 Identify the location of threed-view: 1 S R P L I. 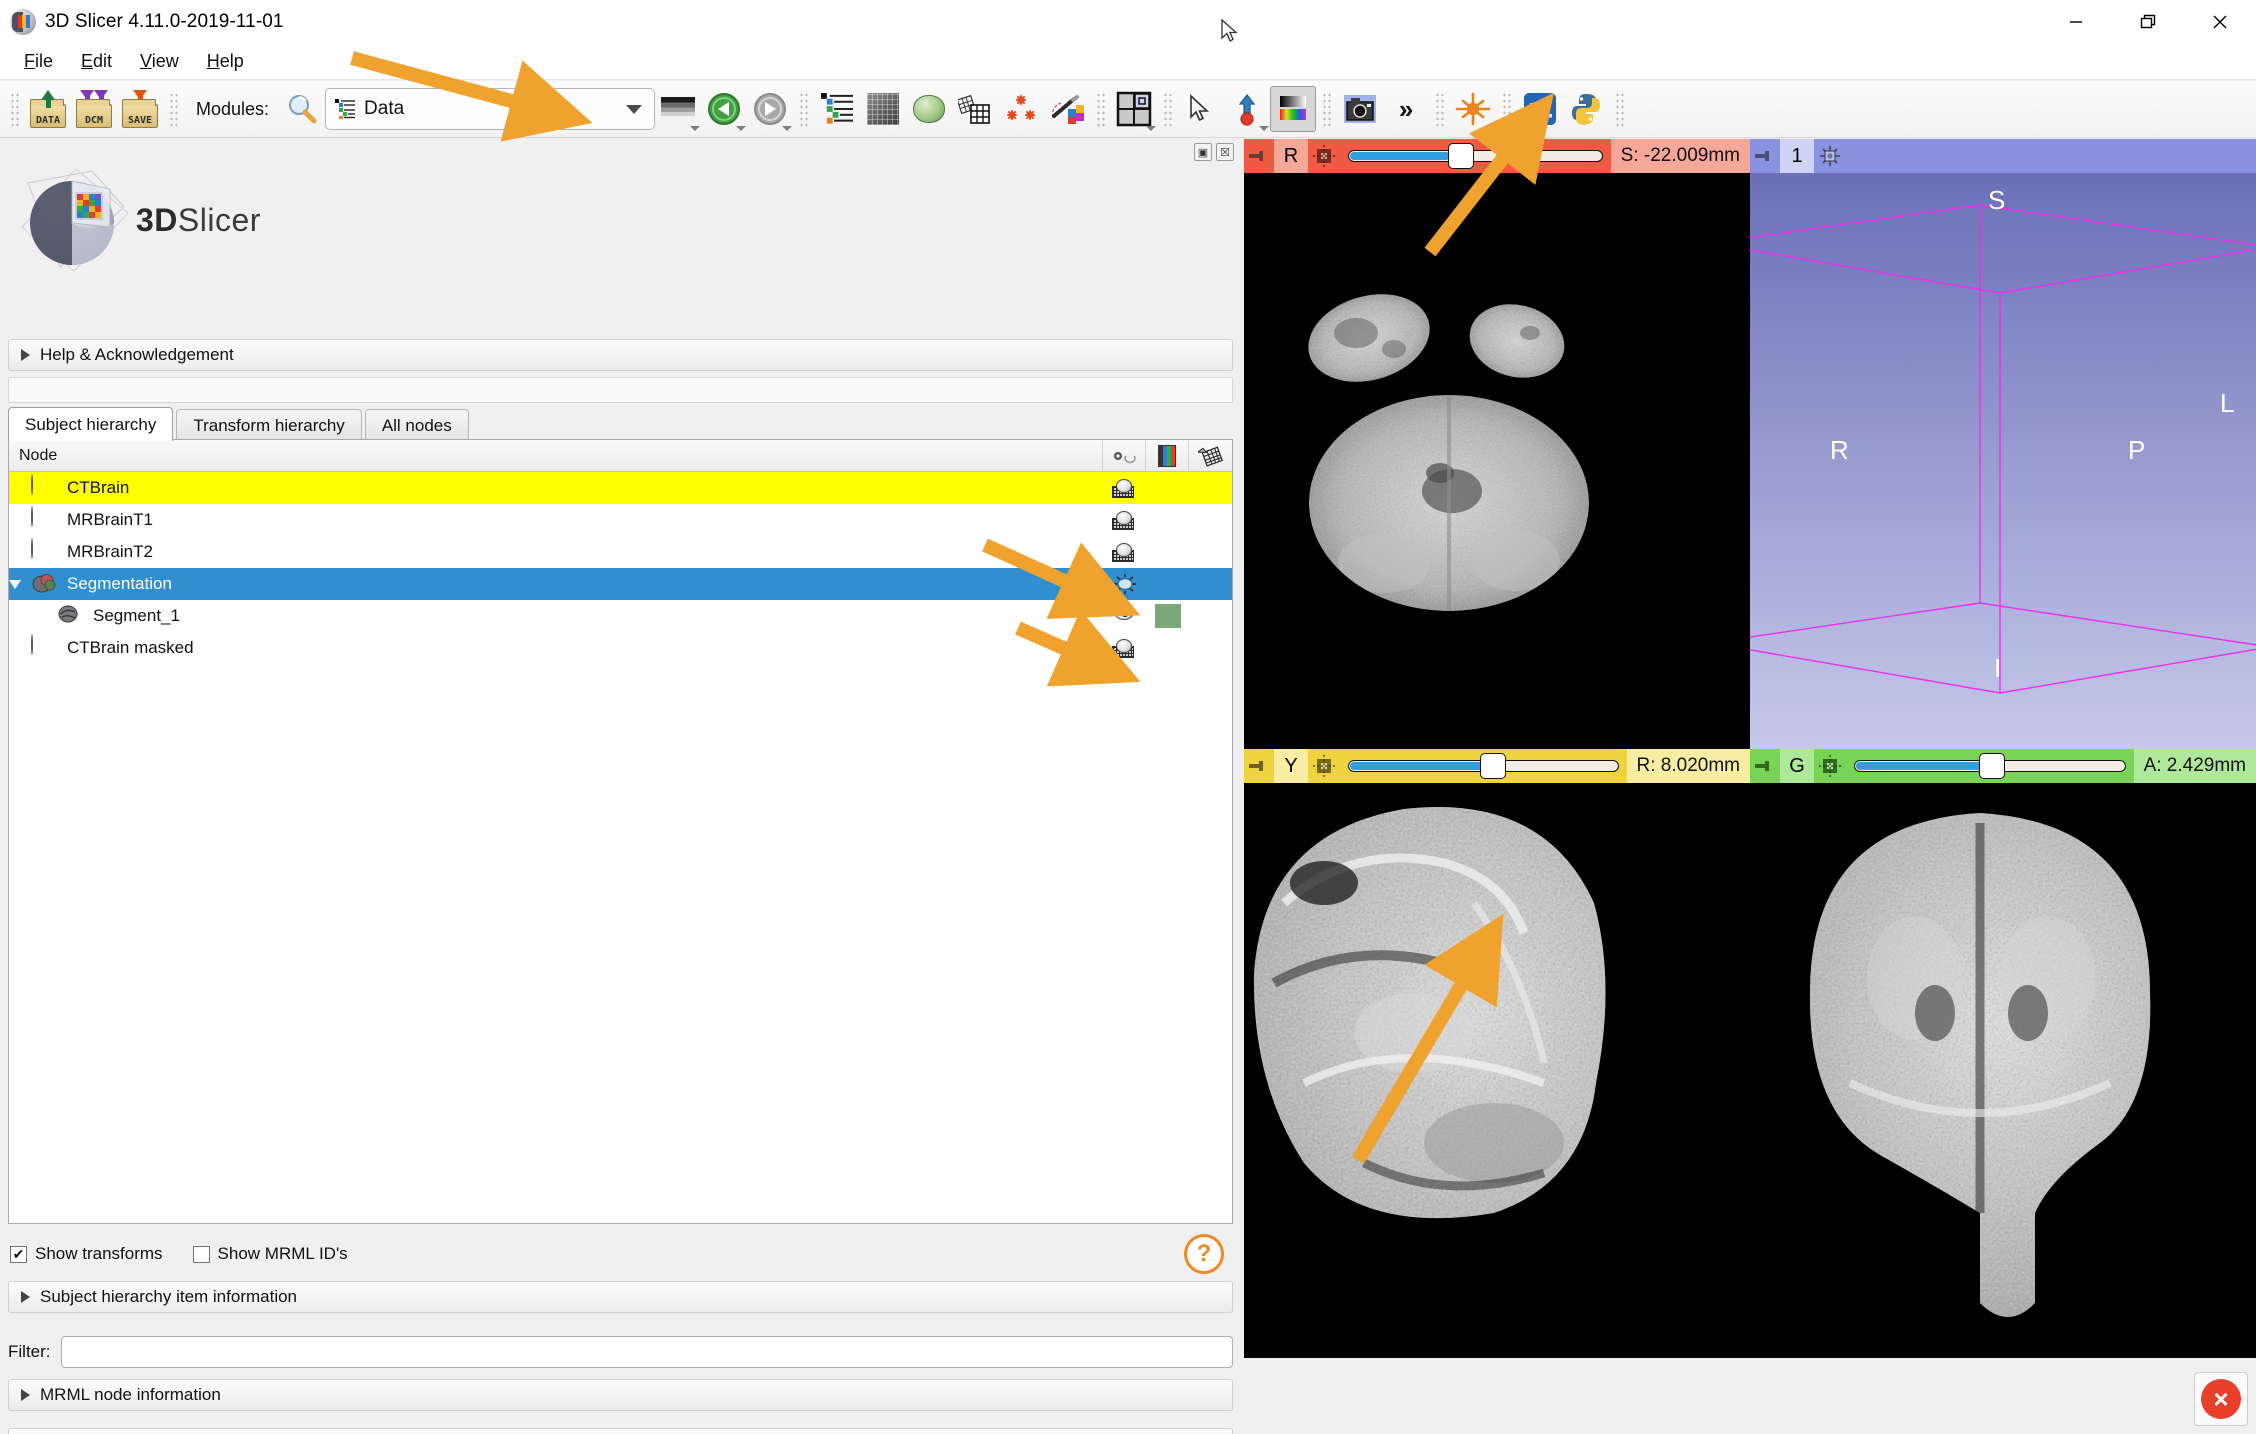
(2003, 444).